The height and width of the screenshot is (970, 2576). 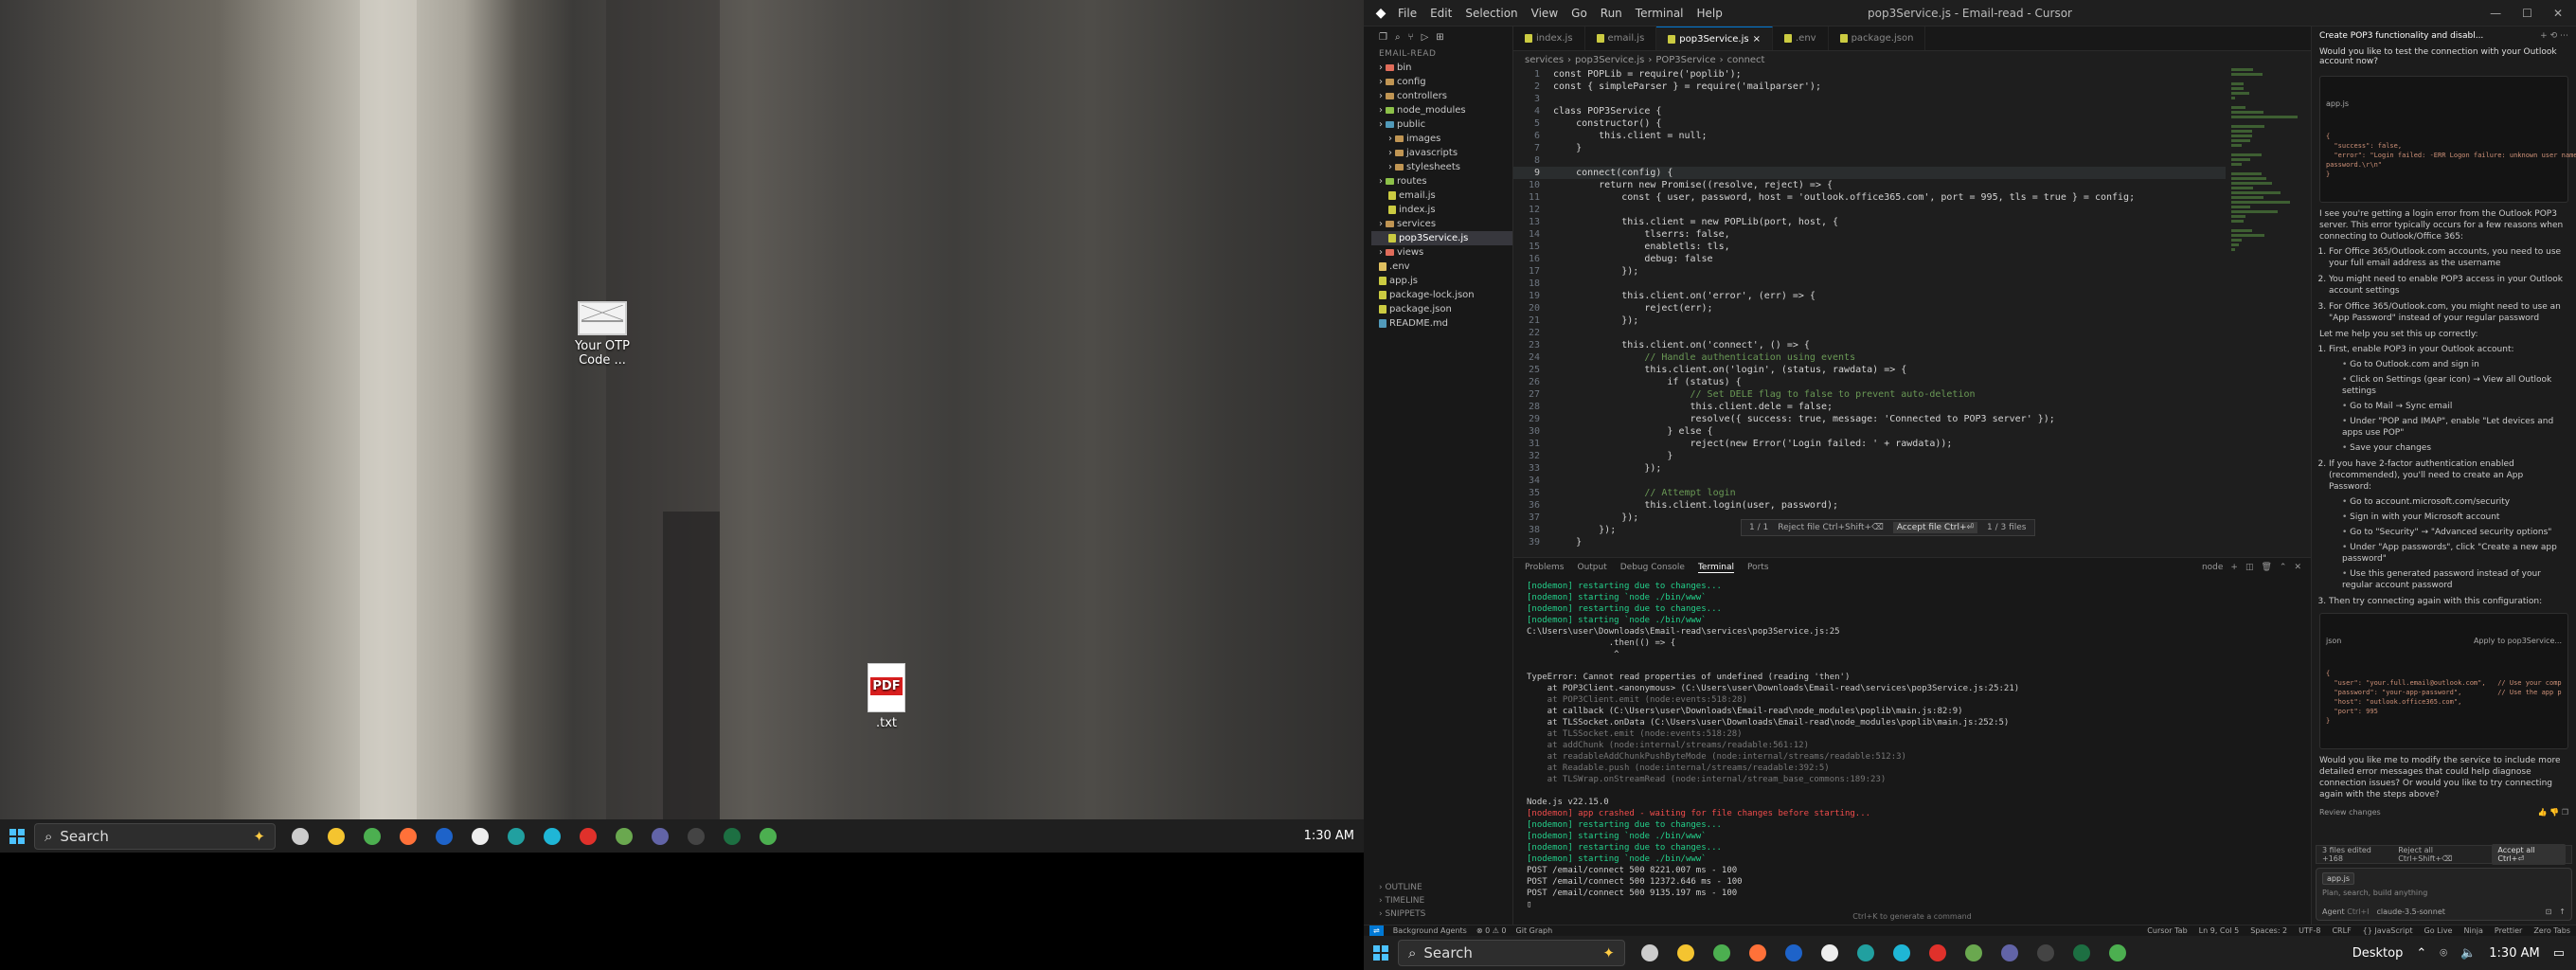 I want to click on menu-edit: Edit, so click(x=1441, y=13).